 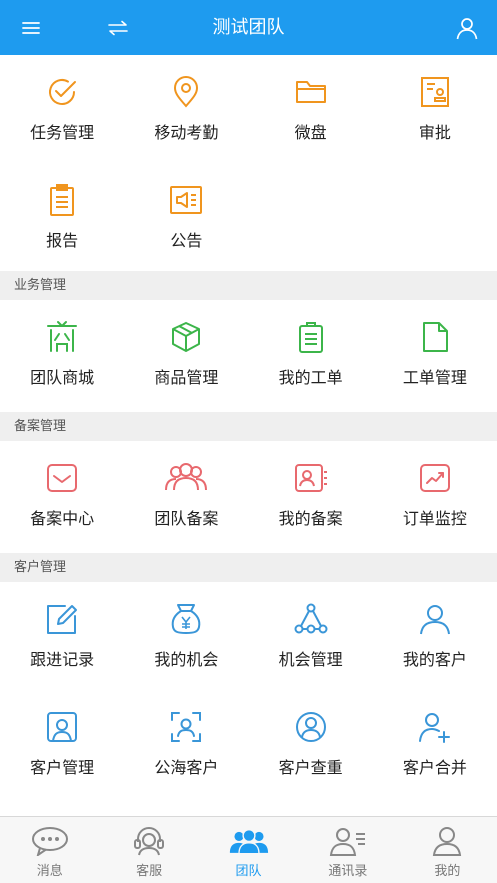 I want to click on tab-label: 我的, so click(x=447, y=871).